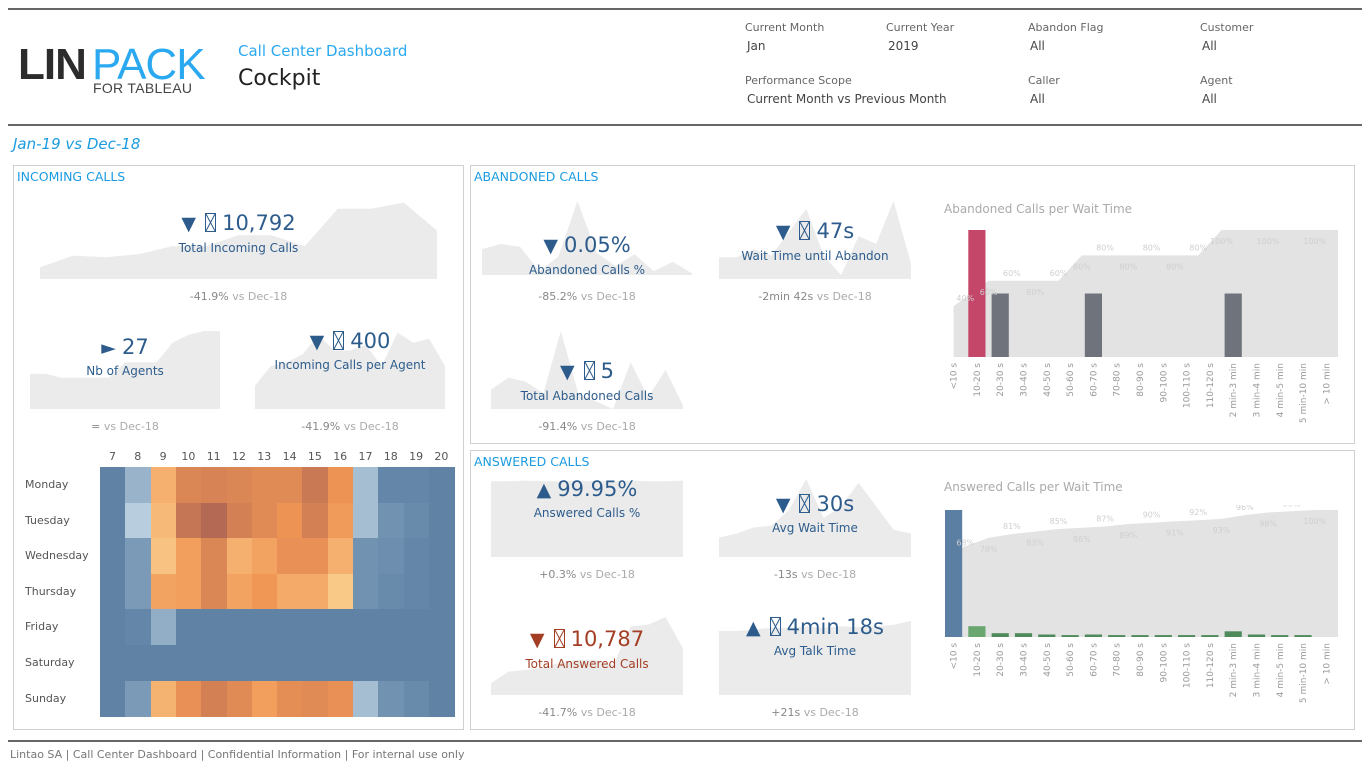  What do you see at coordinates (1226, 37) in the screenshot?
I see `filter-customer: Customer All` at bounding box center [1226, 37].